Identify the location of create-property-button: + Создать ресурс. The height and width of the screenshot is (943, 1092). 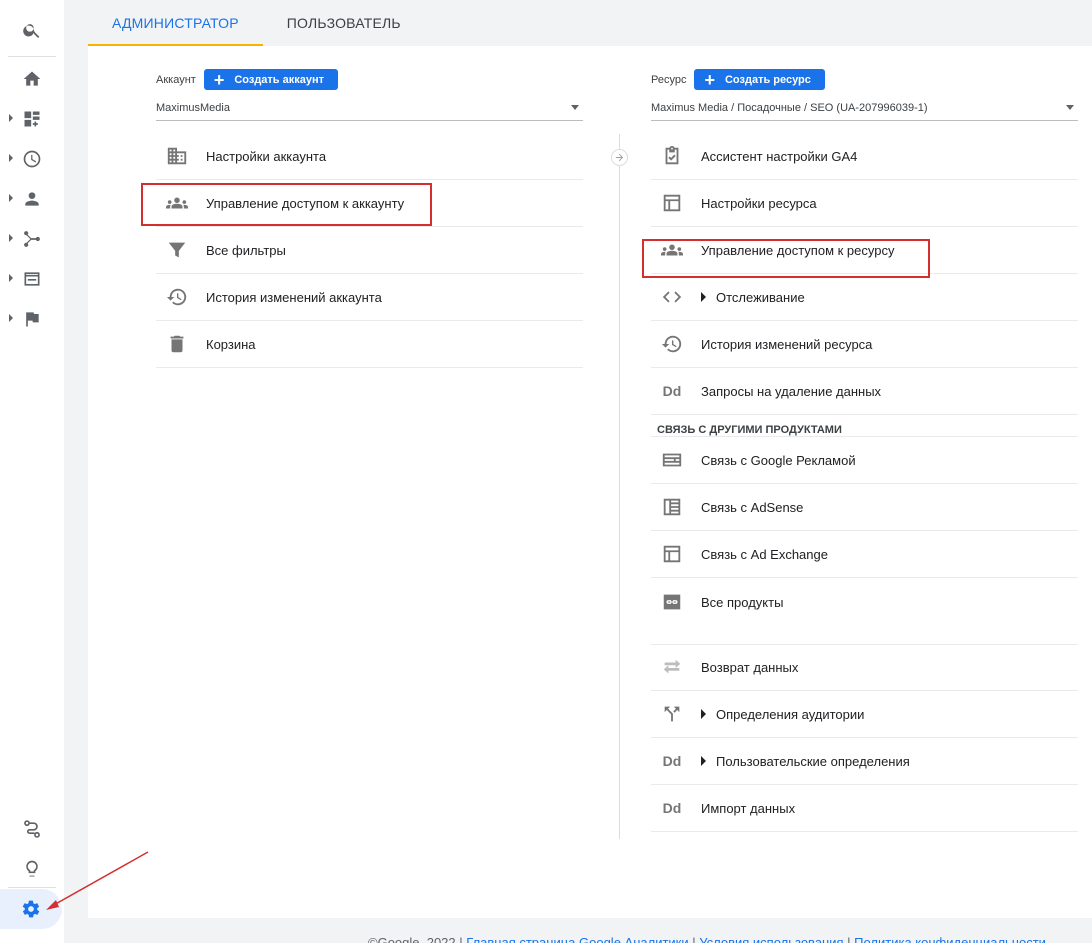
(759, 79).